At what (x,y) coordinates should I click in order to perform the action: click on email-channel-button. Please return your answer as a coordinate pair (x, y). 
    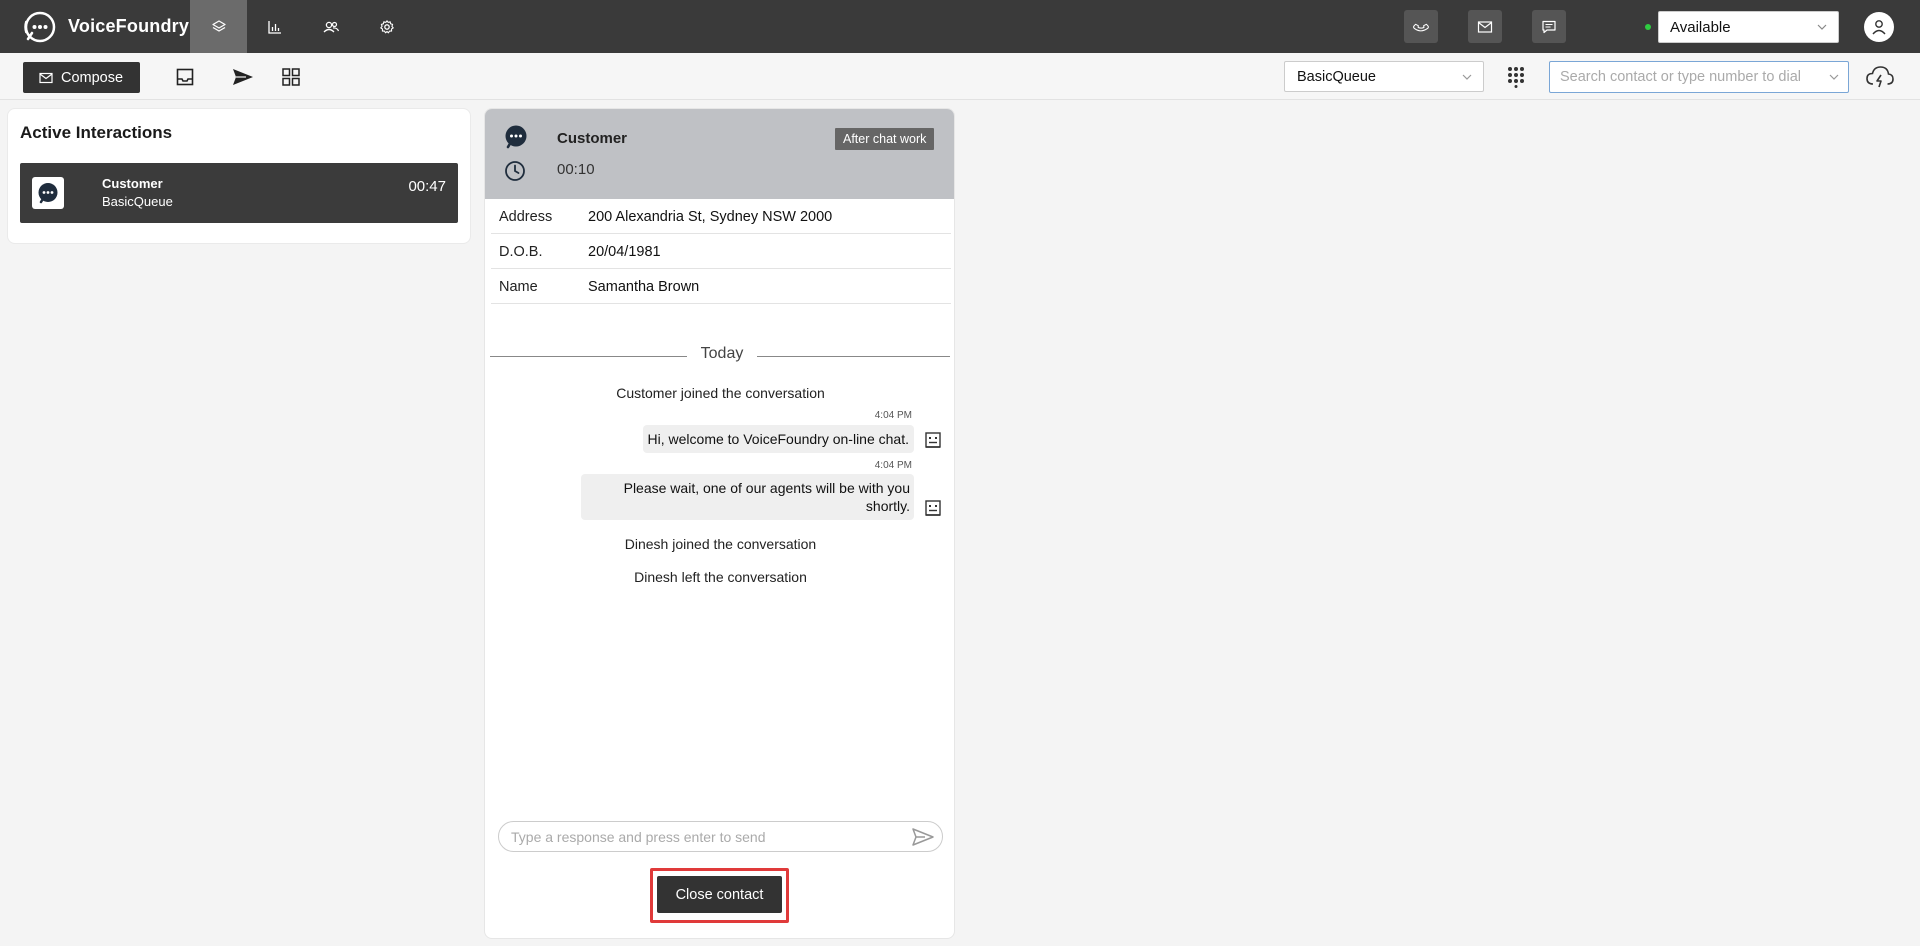
    Looking at the image, I should click on (1485, 26).